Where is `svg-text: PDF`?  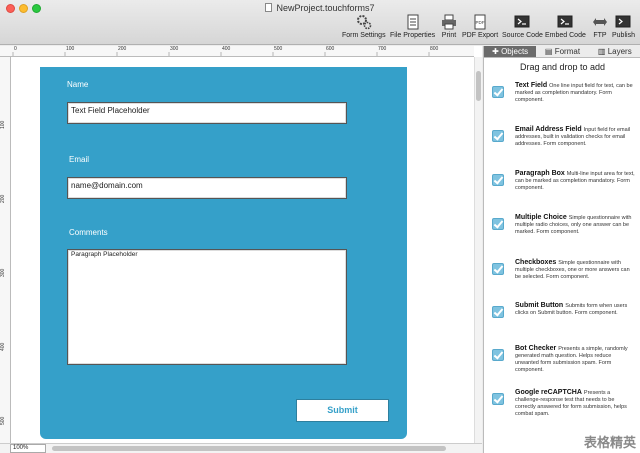 svg-text: PDF is located at coordinates (480, 22).